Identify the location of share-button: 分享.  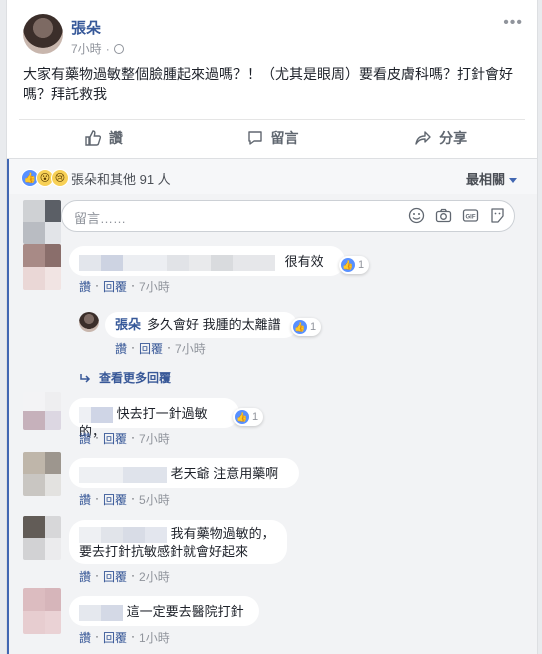
(440, 138).